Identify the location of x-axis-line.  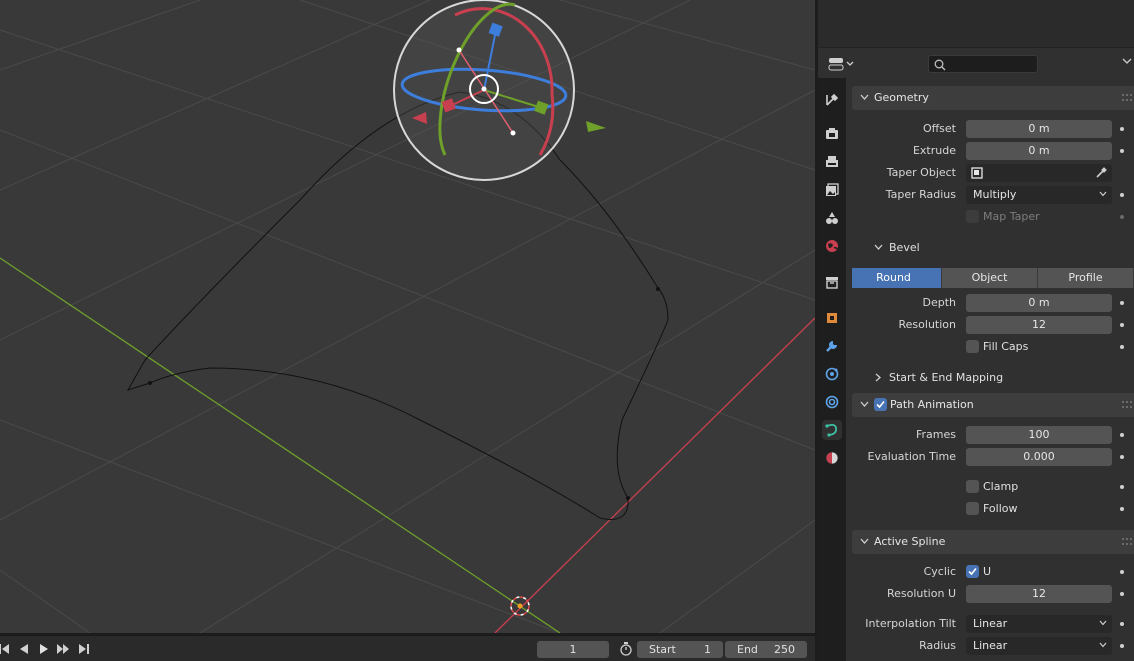
(654, 475).